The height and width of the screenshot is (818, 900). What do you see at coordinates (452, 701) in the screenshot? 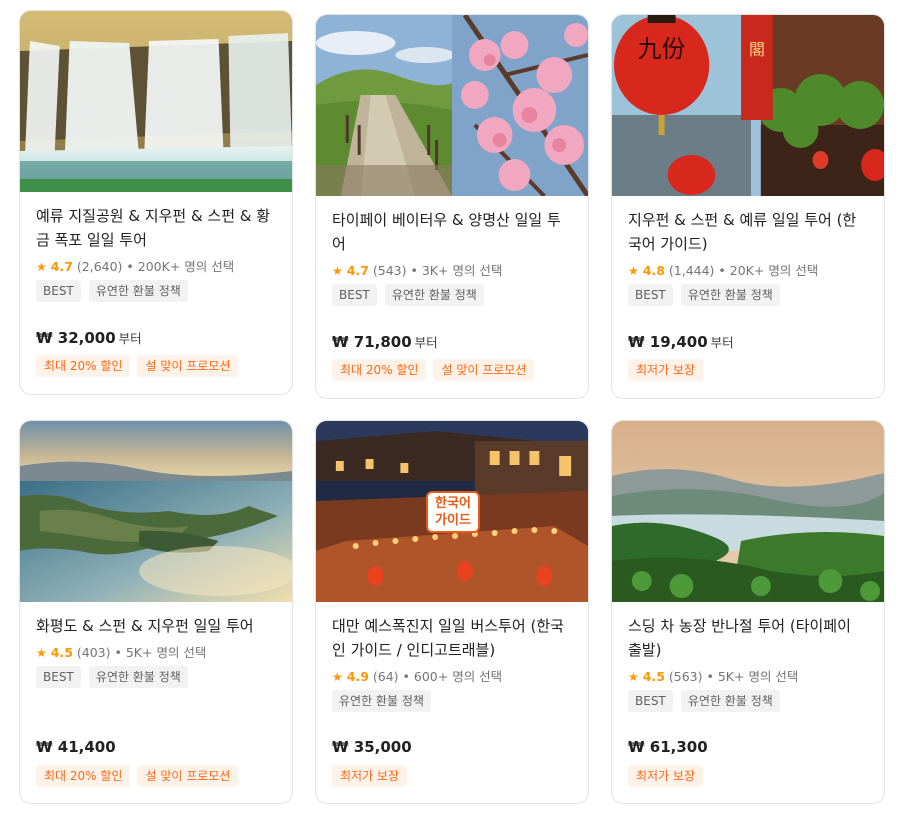
I see `tag-list: 유연한 환불 정책` at bounding box center [452, 701].